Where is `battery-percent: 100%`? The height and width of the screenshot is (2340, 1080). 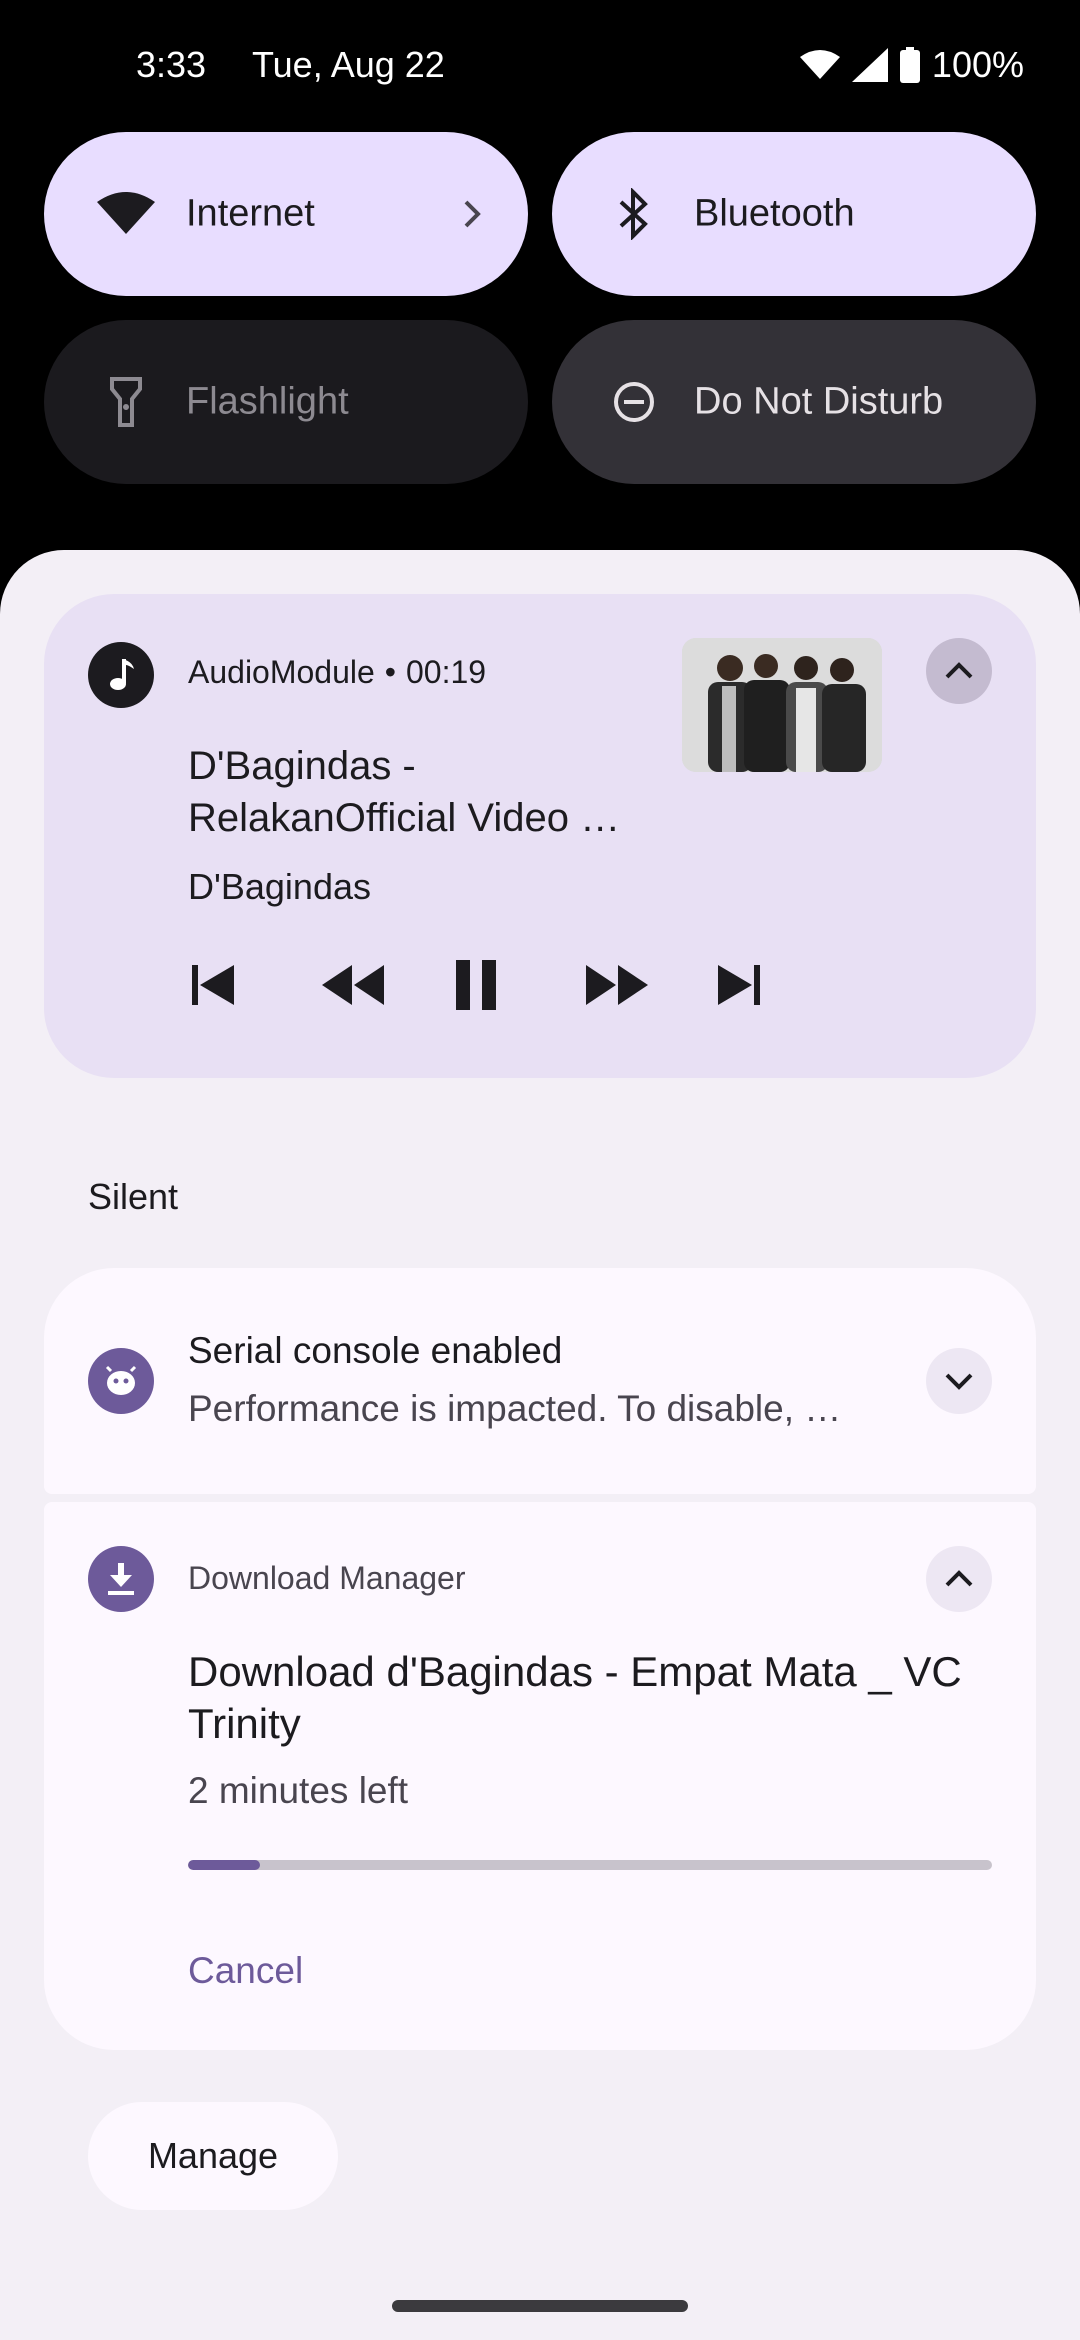
battery-percent: 100% is located at coordinates (977, 64).